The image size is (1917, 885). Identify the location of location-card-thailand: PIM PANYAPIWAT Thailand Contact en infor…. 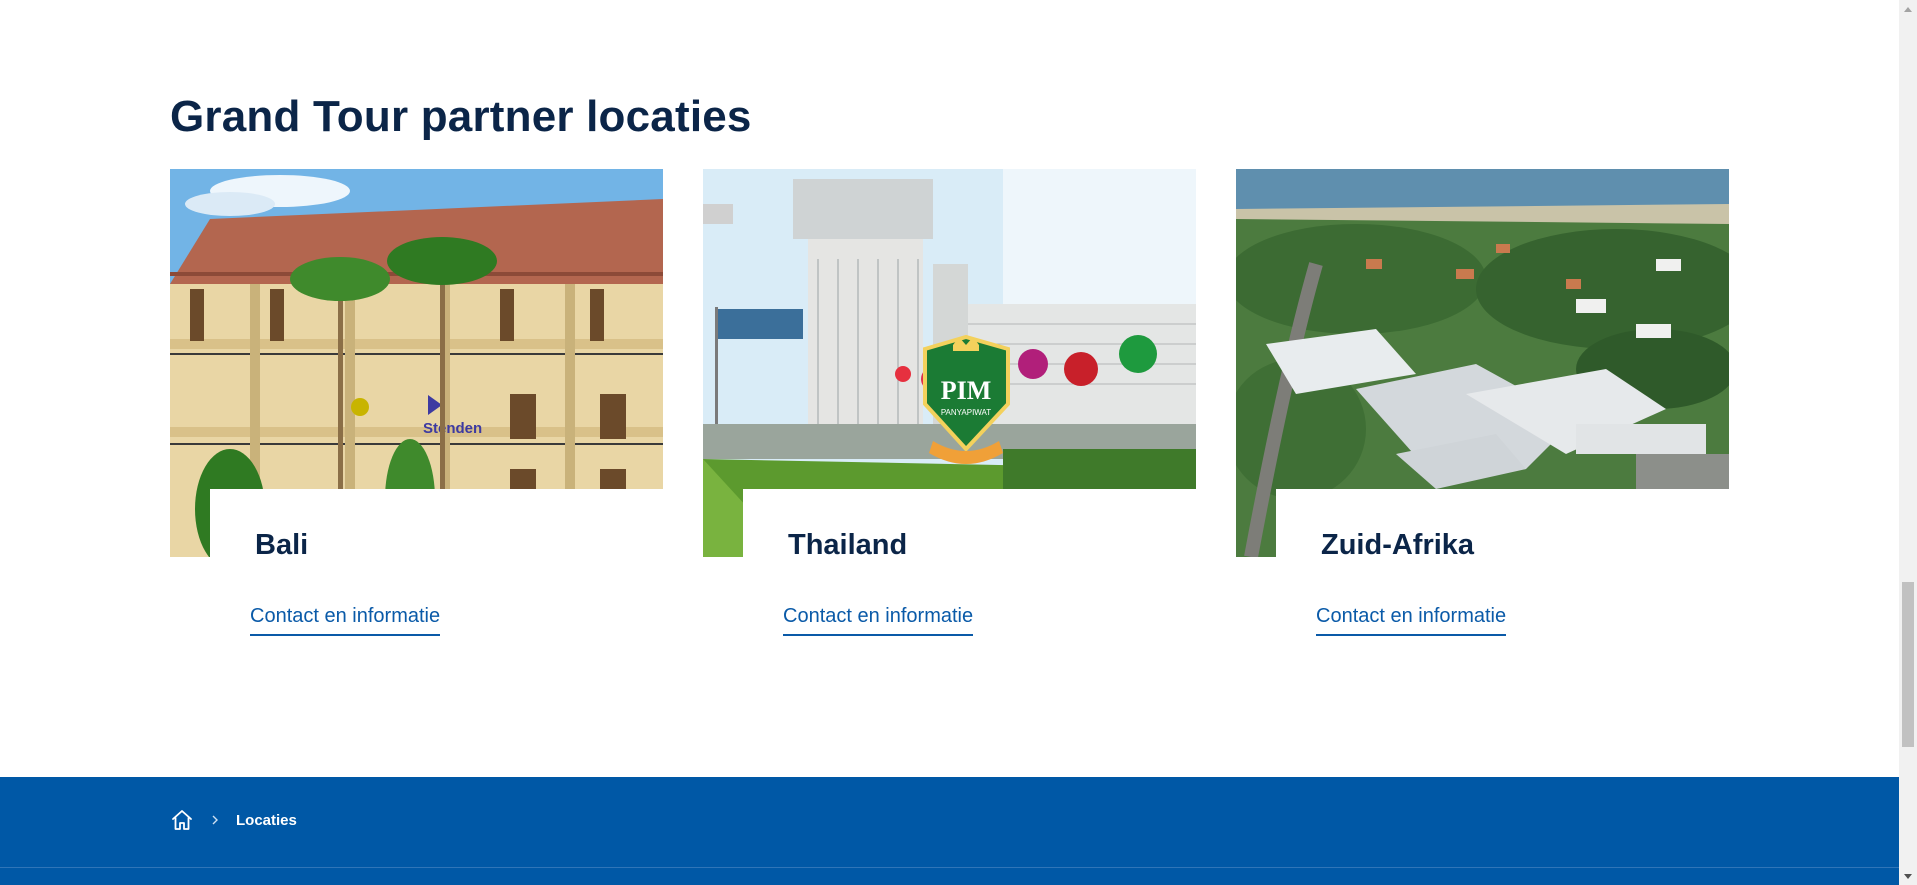
(949, 409).